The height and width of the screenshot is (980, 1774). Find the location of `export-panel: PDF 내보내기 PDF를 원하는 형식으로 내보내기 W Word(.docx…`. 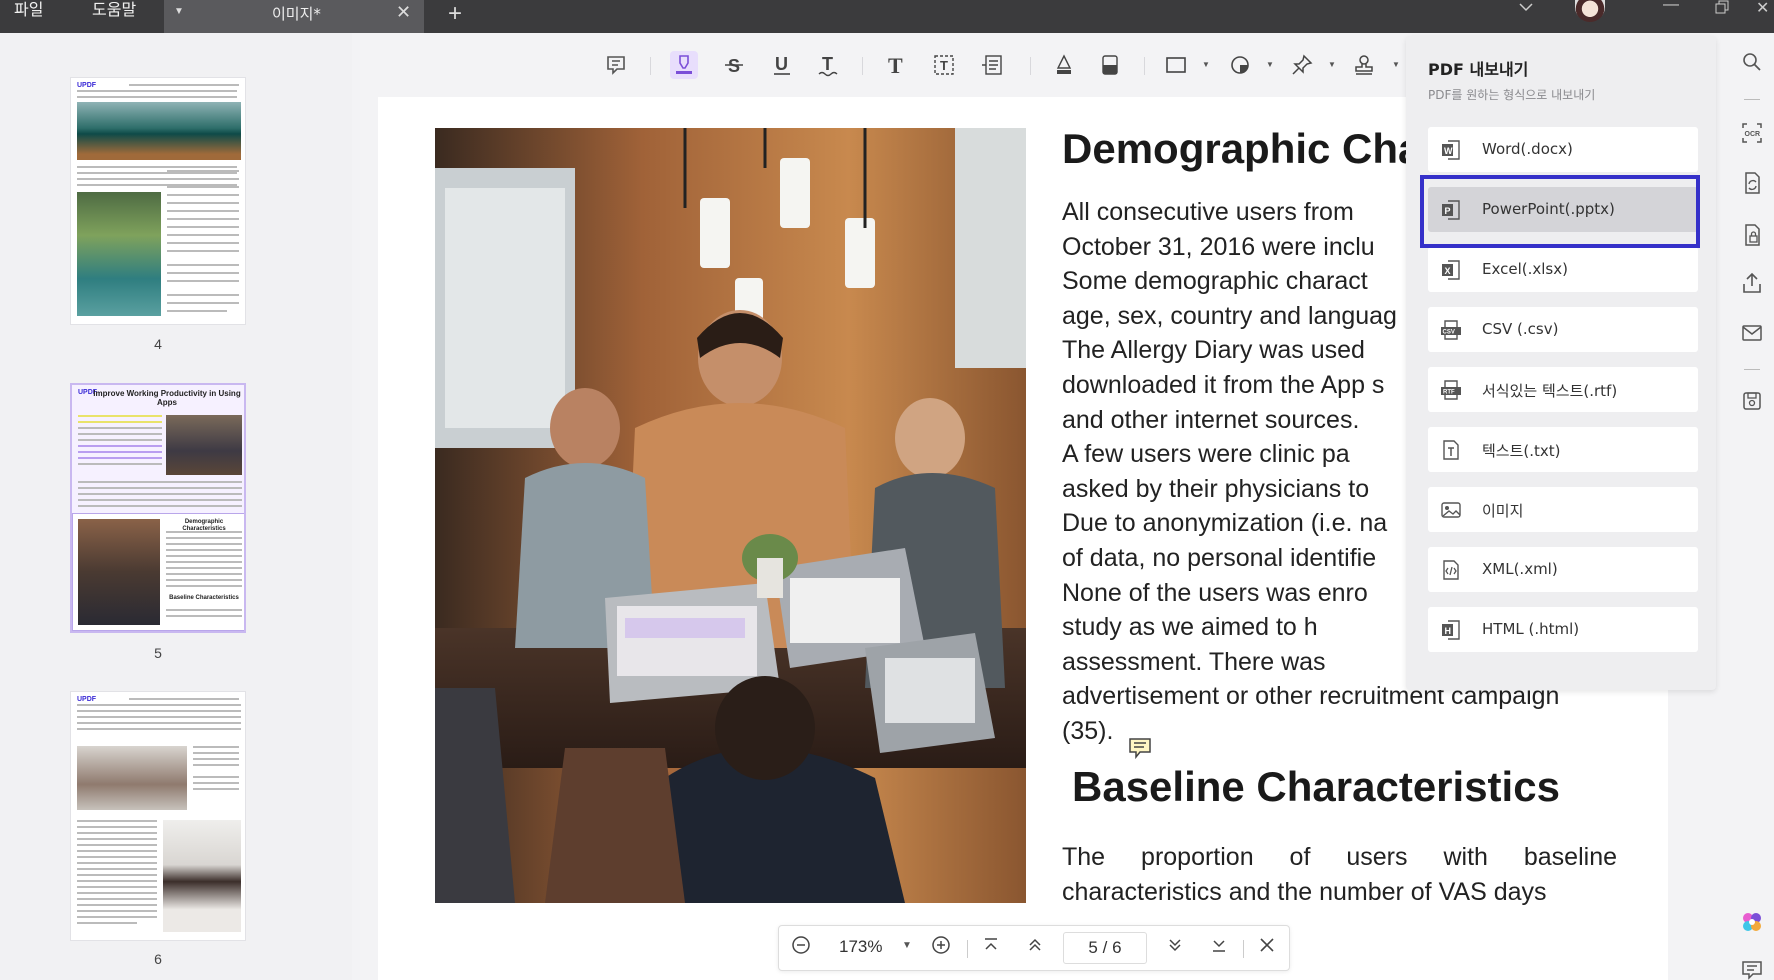

export-panel: PDF 내보내기 PDF를 원하는 형식으로 내보내기 W Word(.docx… is located at coordinates (1561, 363).